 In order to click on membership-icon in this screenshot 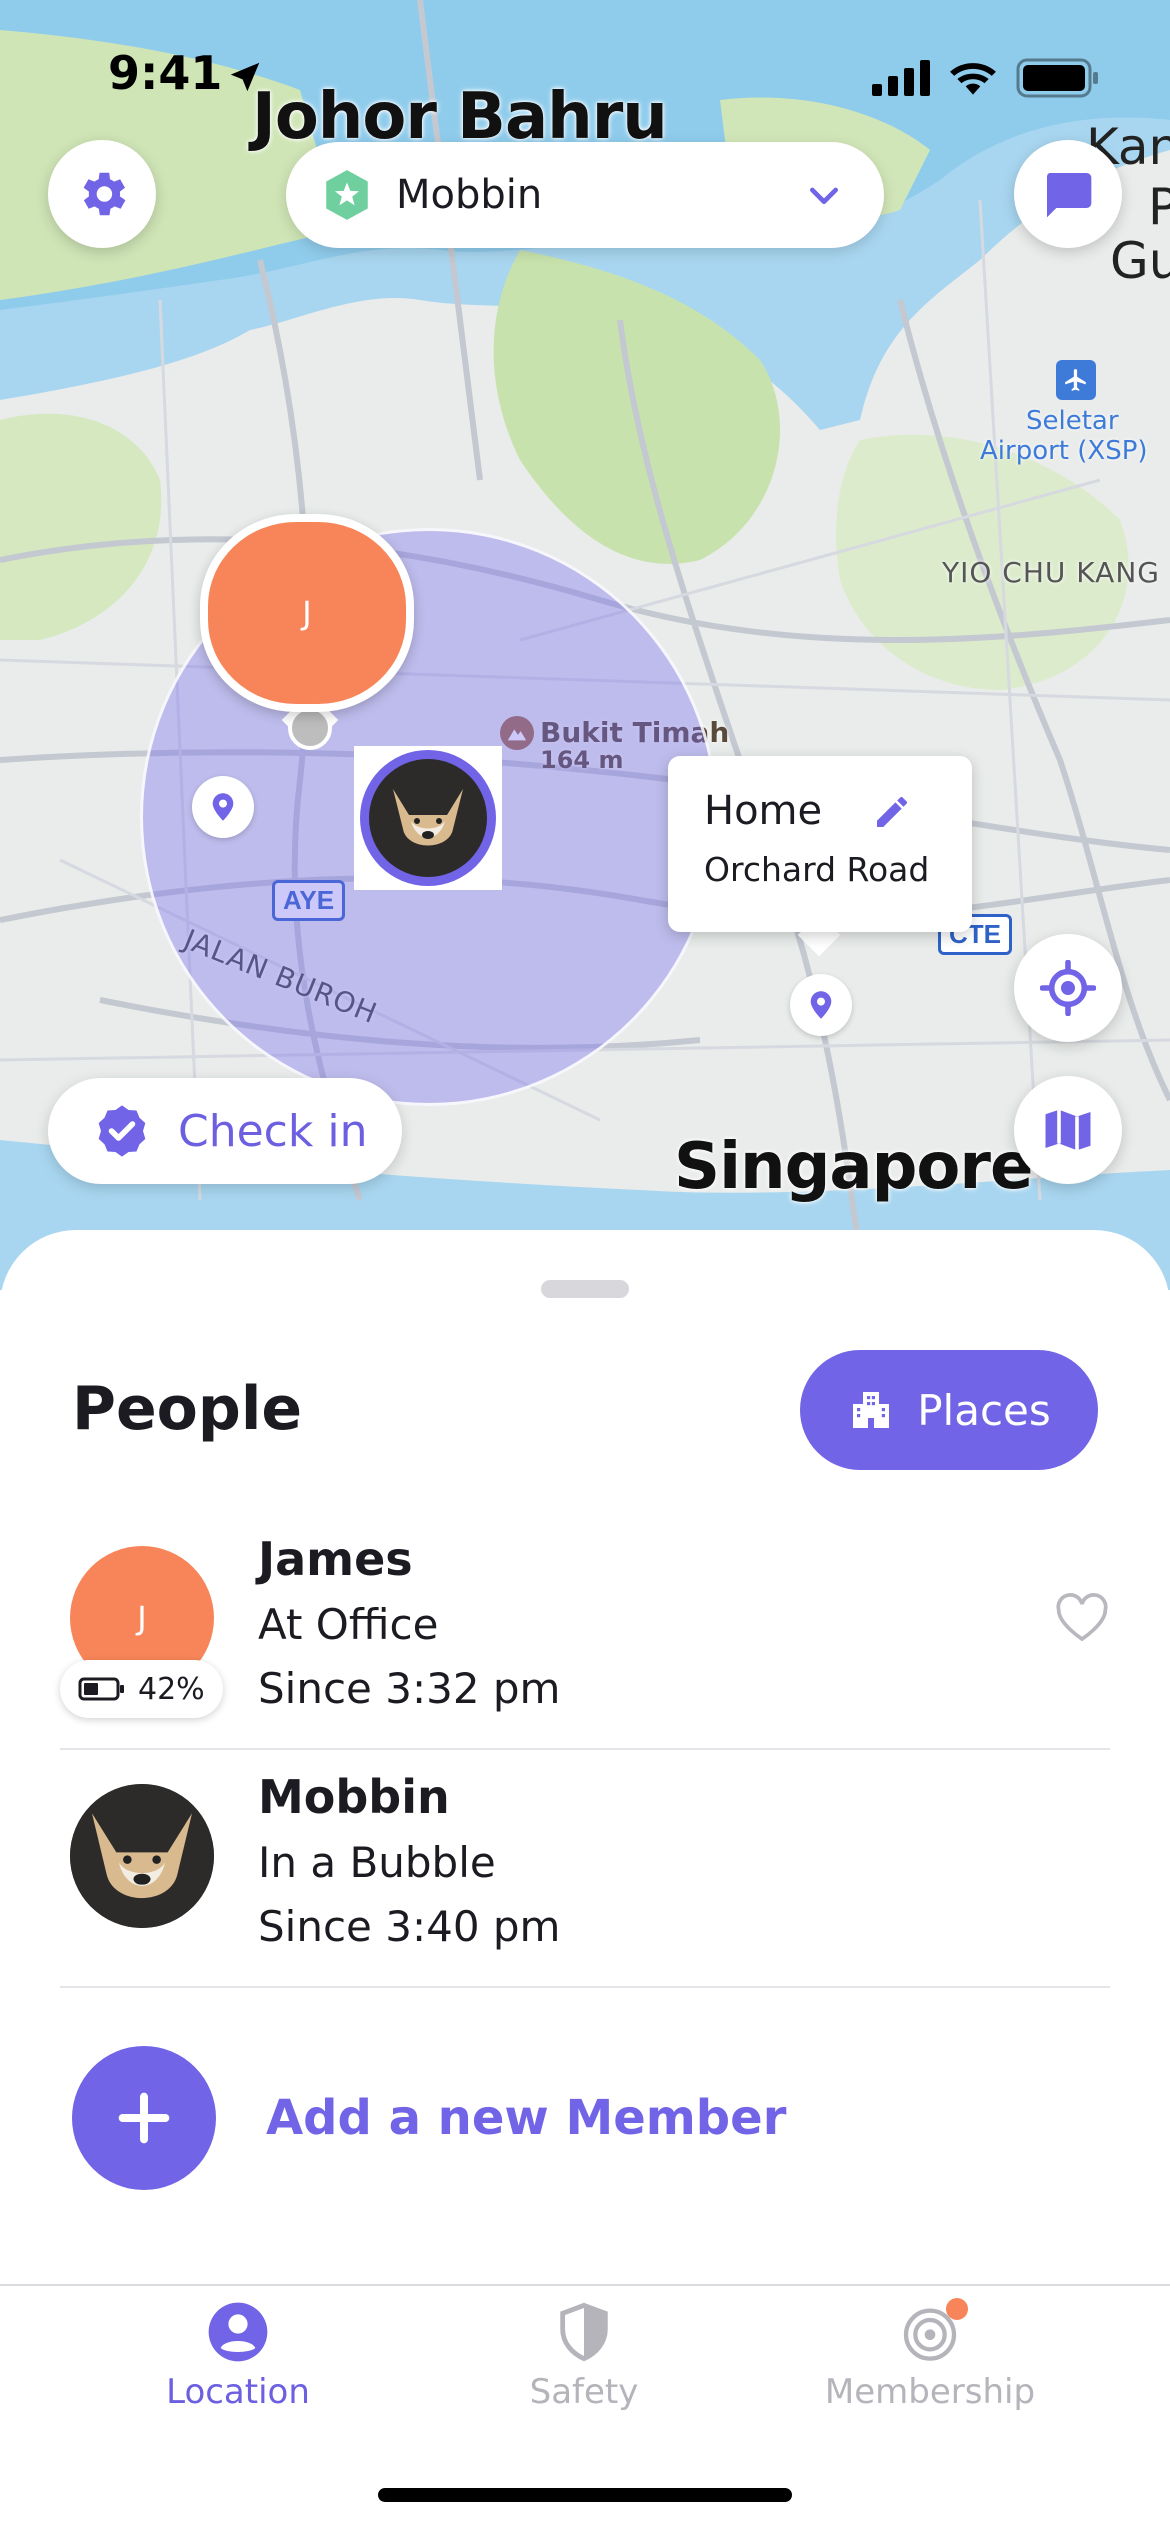, I will do `click(933, 2331)`.